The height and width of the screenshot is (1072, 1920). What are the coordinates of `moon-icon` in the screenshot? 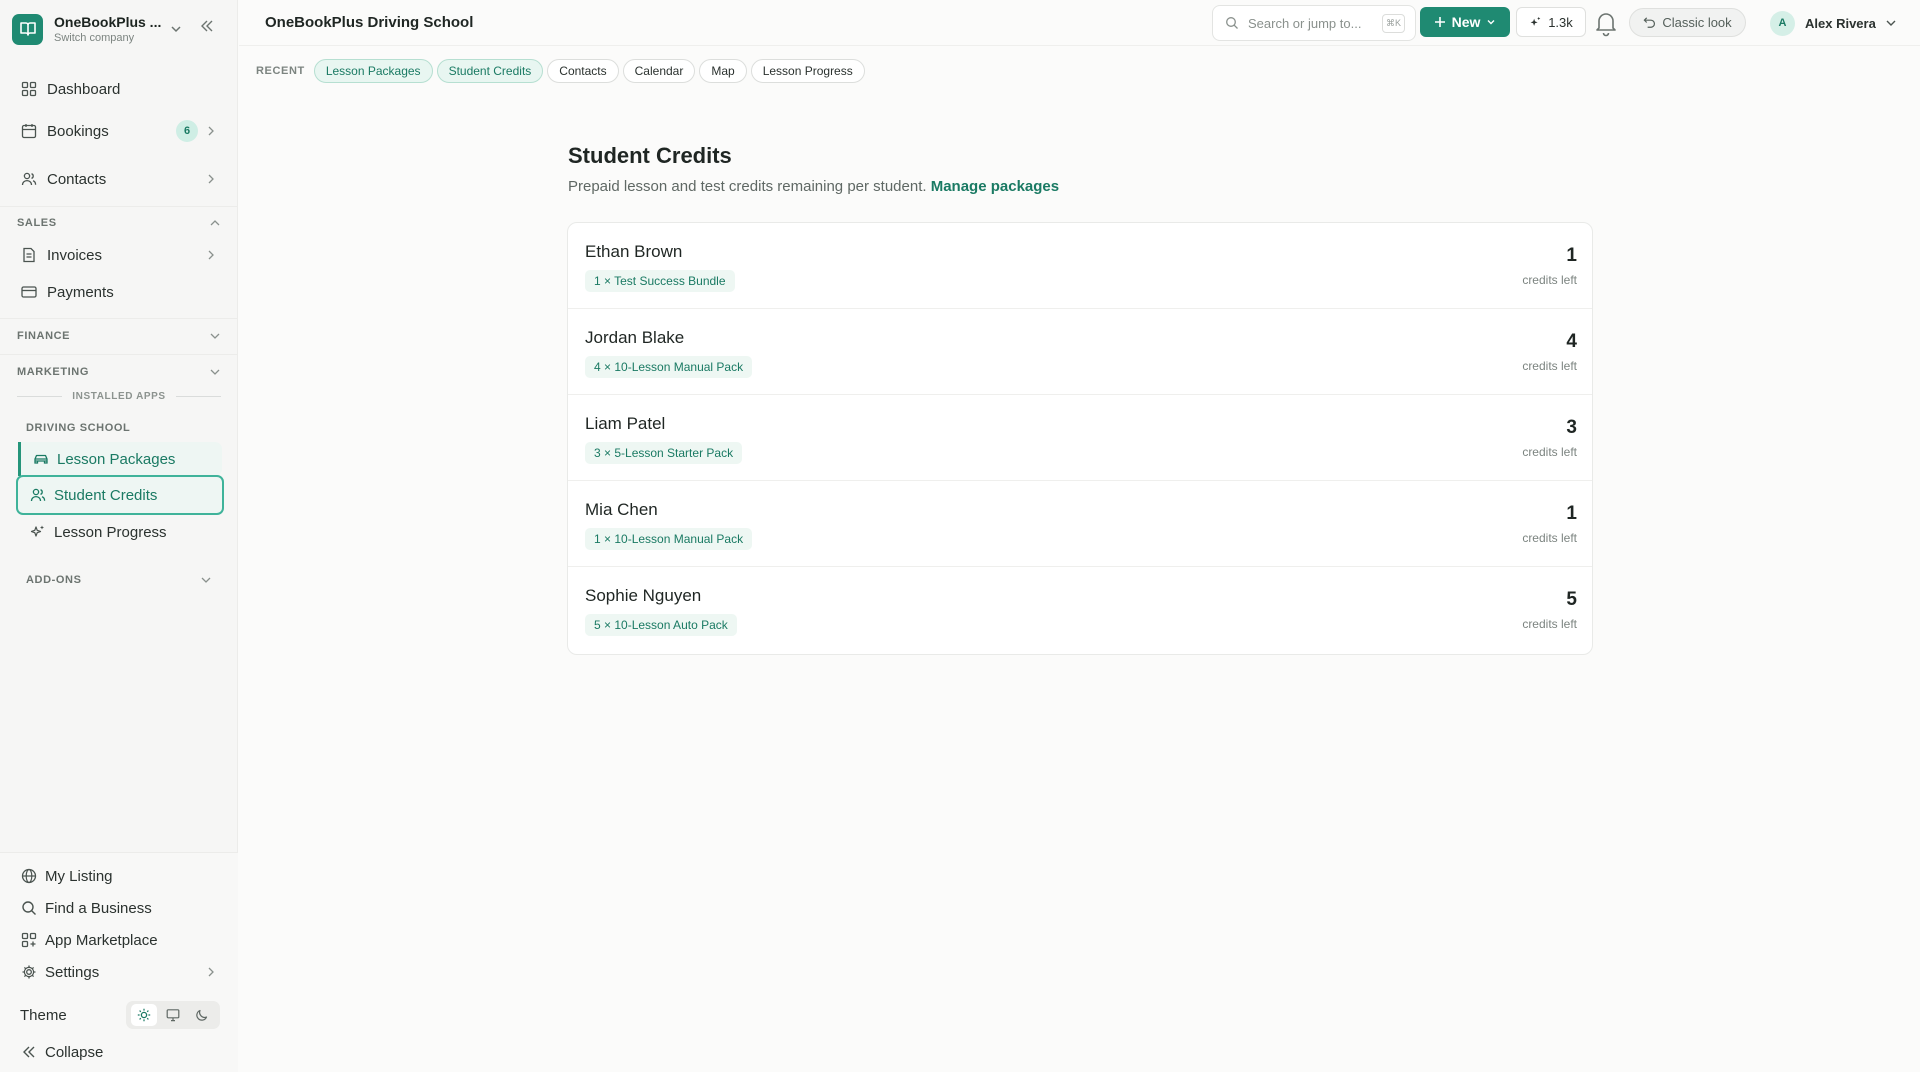 It's located at (201, 1015).